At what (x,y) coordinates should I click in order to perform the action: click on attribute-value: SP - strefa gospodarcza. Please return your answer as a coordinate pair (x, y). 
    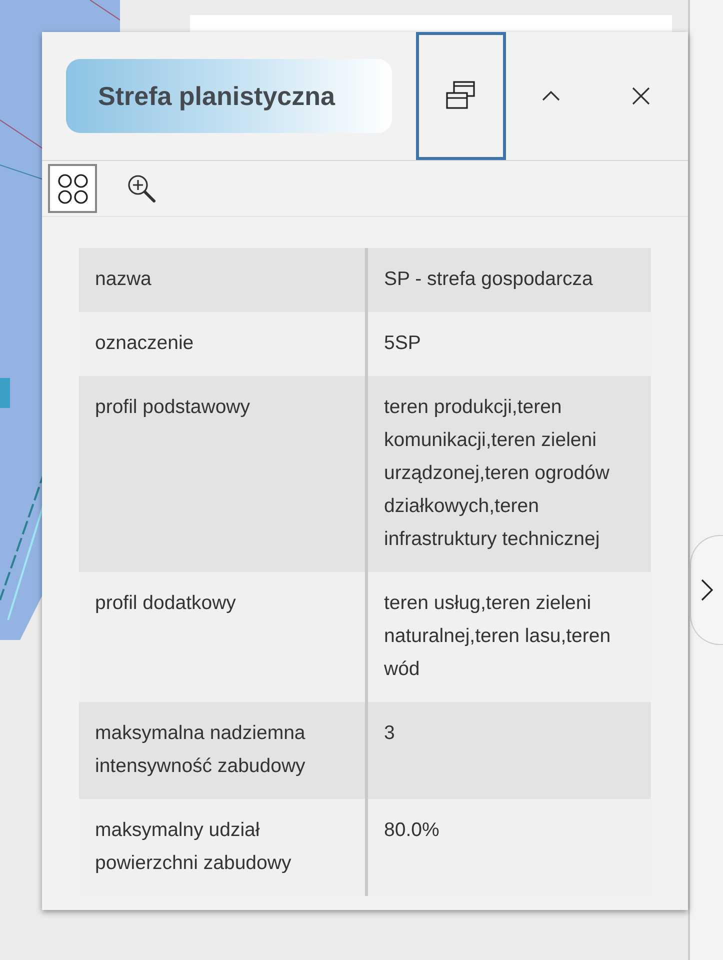
    Looking at the image, I should click on (508, 280).